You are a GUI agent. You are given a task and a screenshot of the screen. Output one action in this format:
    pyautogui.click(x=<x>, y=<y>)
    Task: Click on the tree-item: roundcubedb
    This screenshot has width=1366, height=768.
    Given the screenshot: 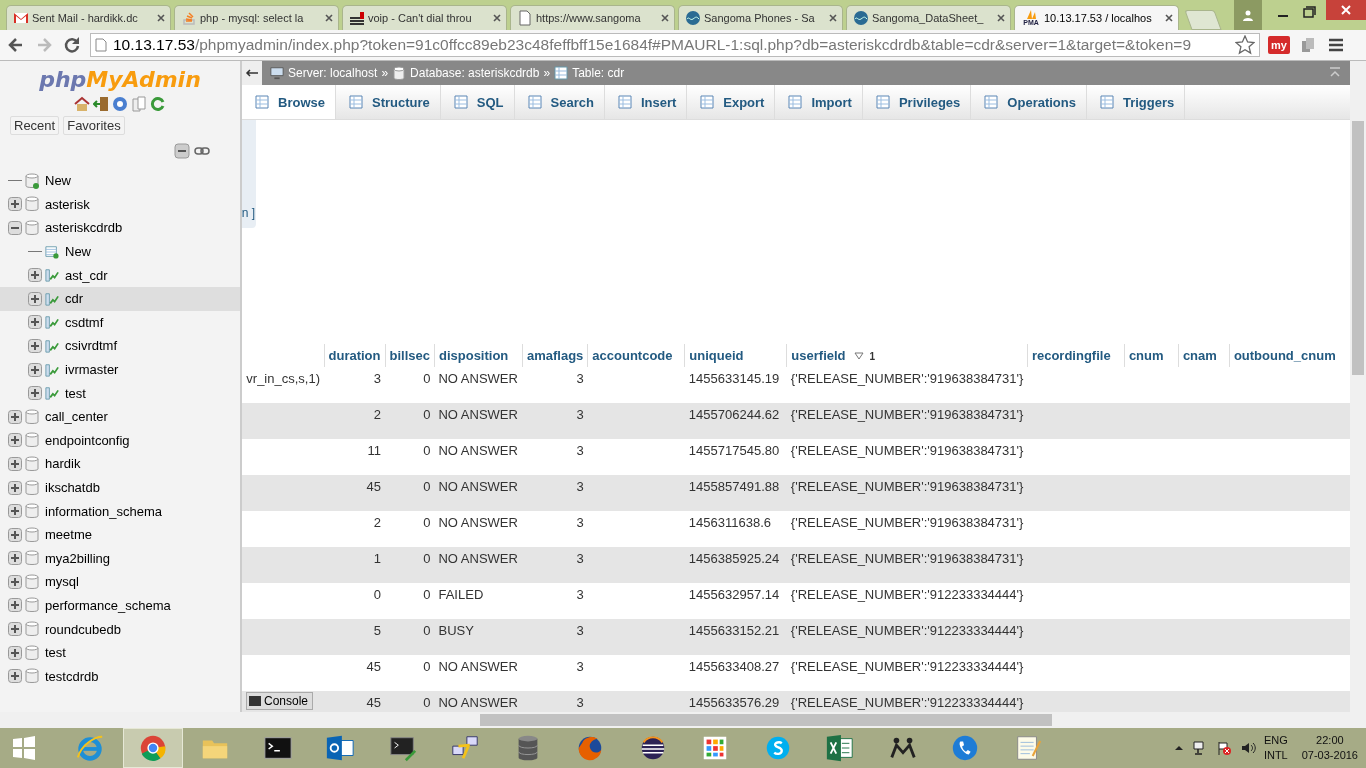 What is the action you would take?
    pyautogui.click(x=83, y=629)
    